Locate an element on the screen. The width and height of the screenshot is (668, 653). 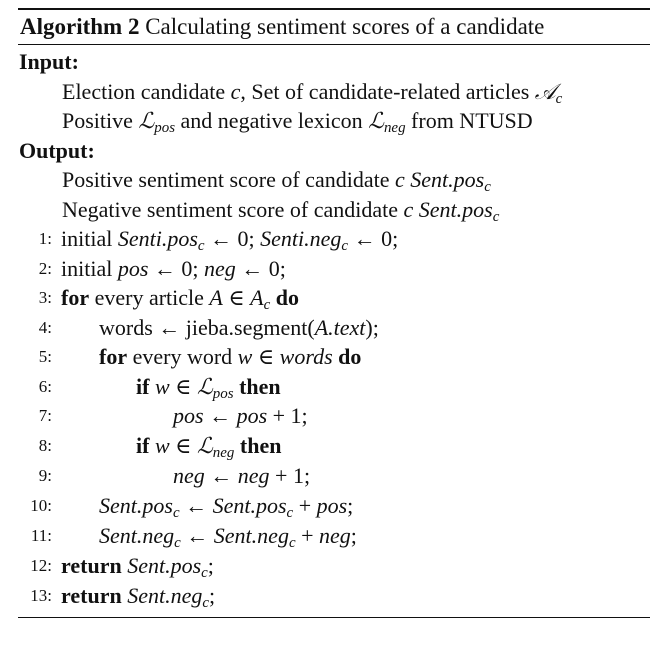
algo-line-11: 11: Sent.negc ← Sent.negc + neg; is located at coordinates (334, 536).